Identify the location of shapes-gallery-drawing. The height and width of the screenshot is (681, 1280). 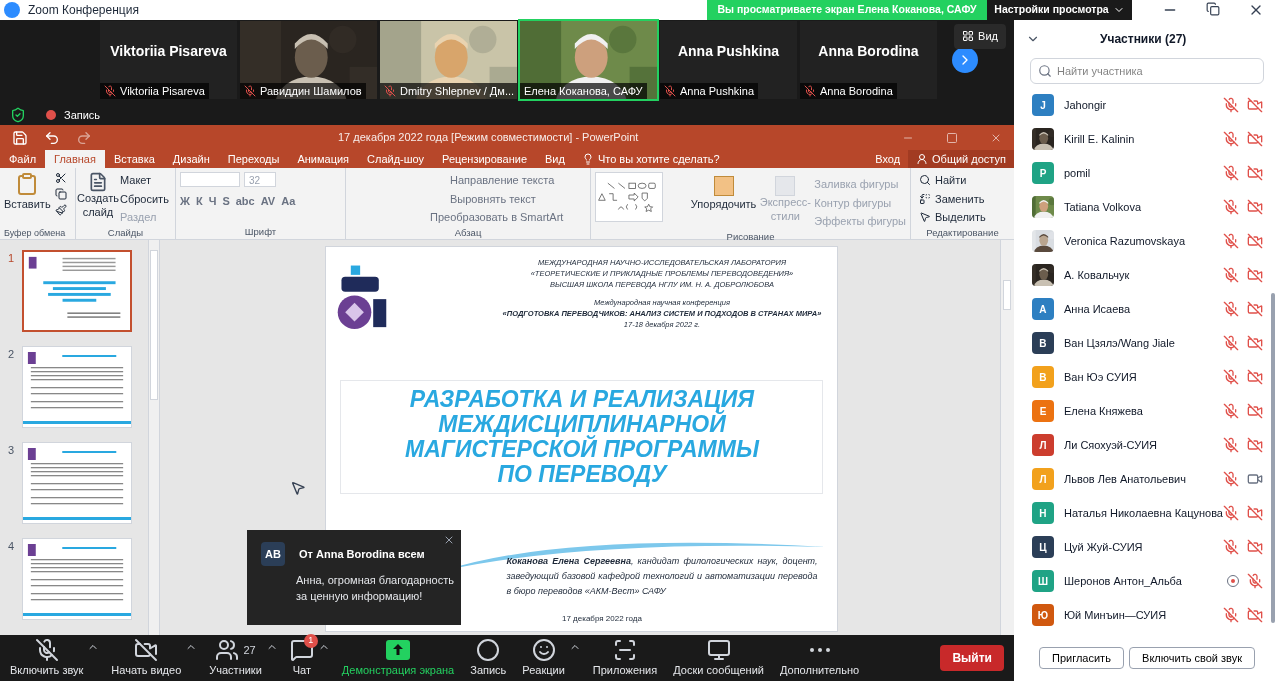
(629, 197).